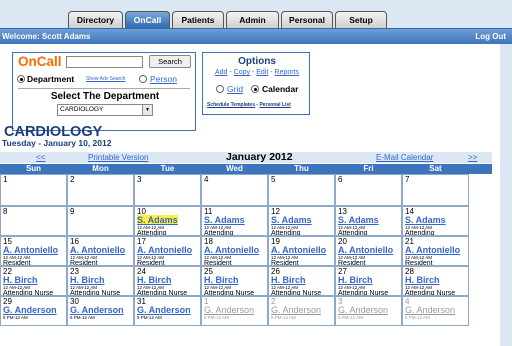  What do you see at coordinates (100, 221) in the screenshot?
I see `calendar-day-cell: 9` at bounding box center [100, 221].